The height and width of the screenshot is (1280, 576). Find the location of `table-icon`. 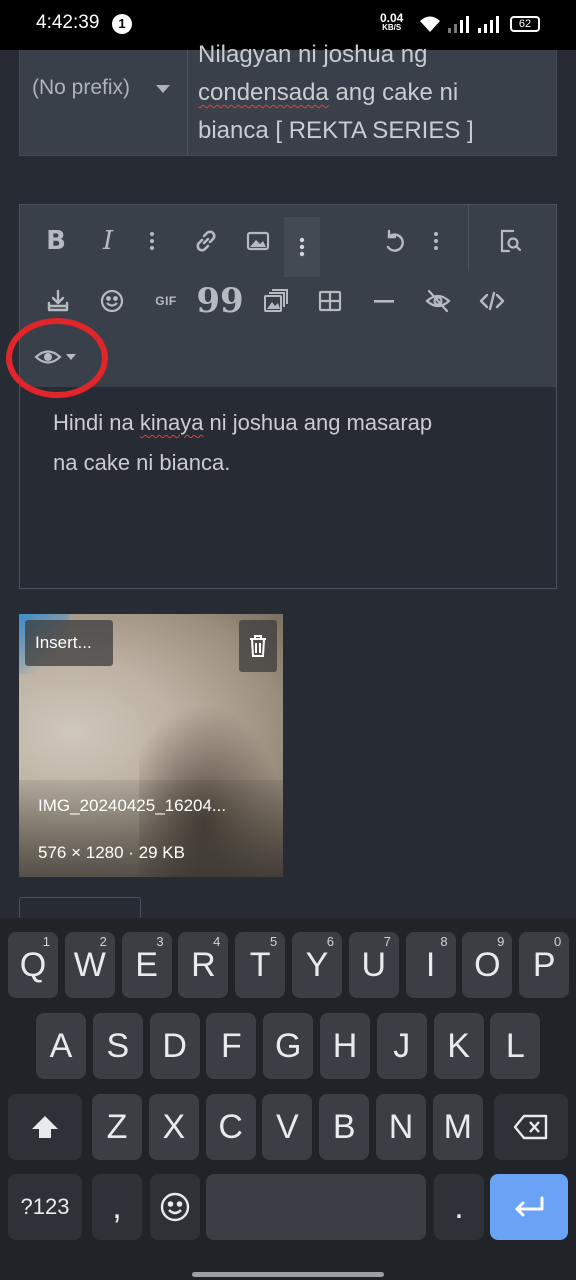

table-icon is located at coordinates (330, 301).